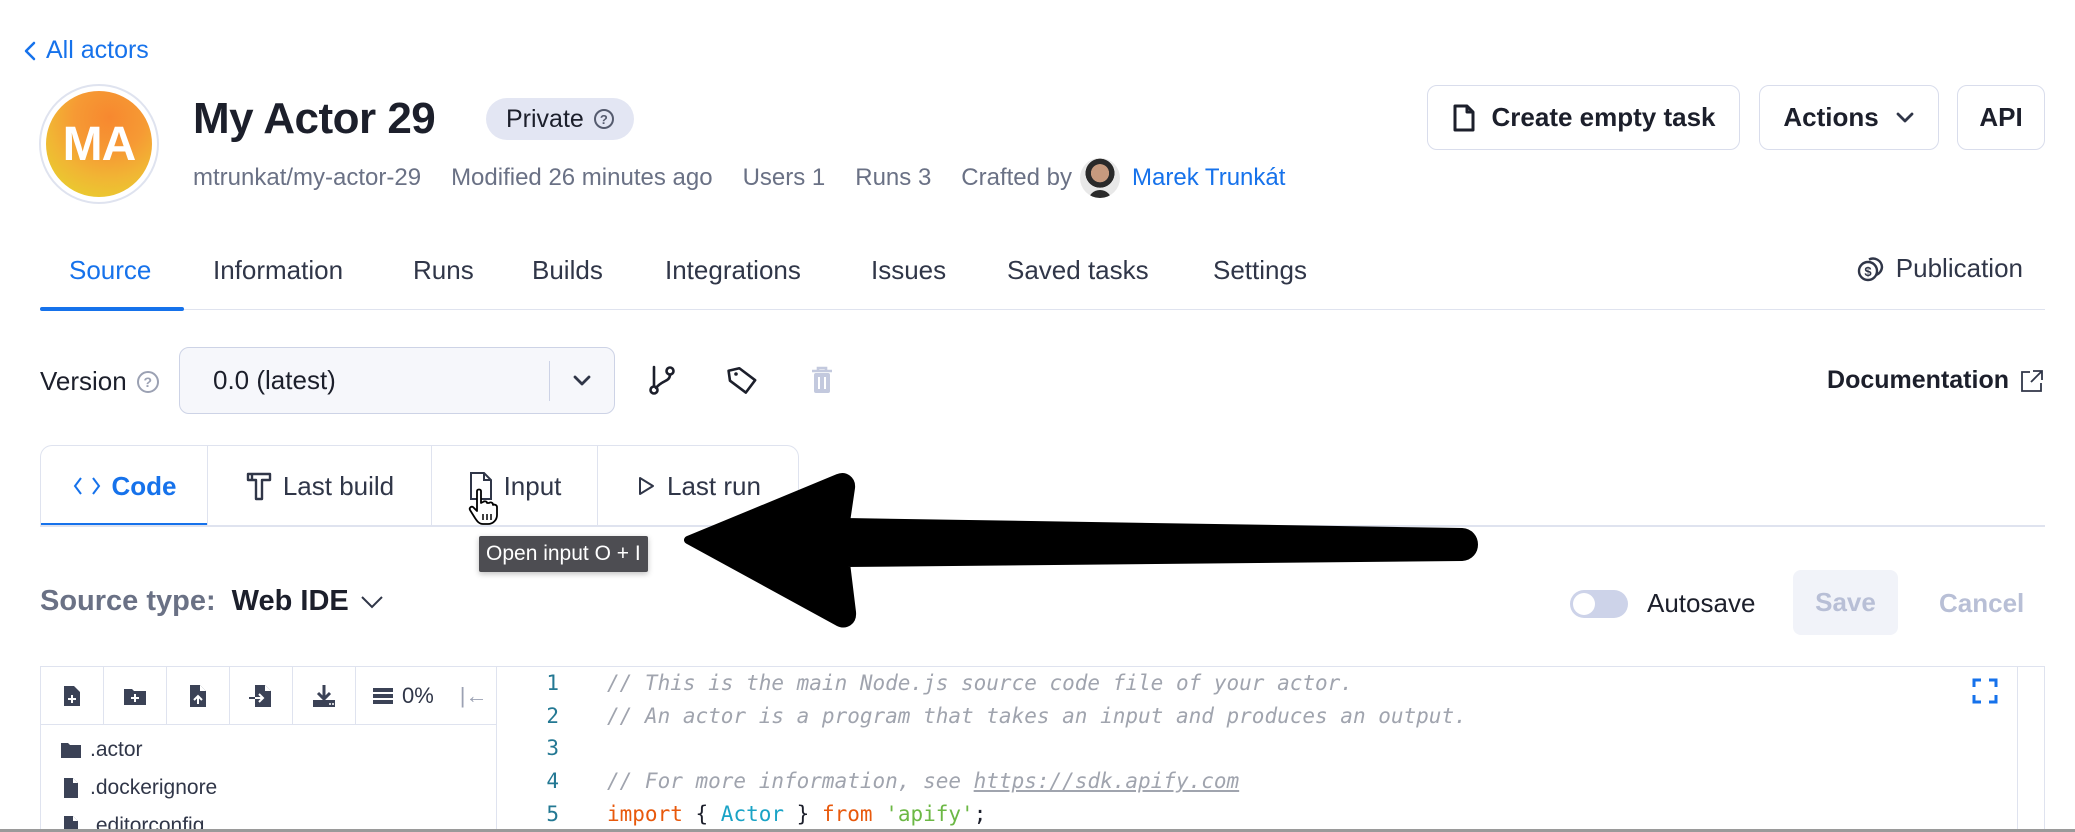 The width and height of the screenshot is (2075, 832). Describe the element at coordinates (647, 486) in the screenshot. I see `play-icon` at that location.